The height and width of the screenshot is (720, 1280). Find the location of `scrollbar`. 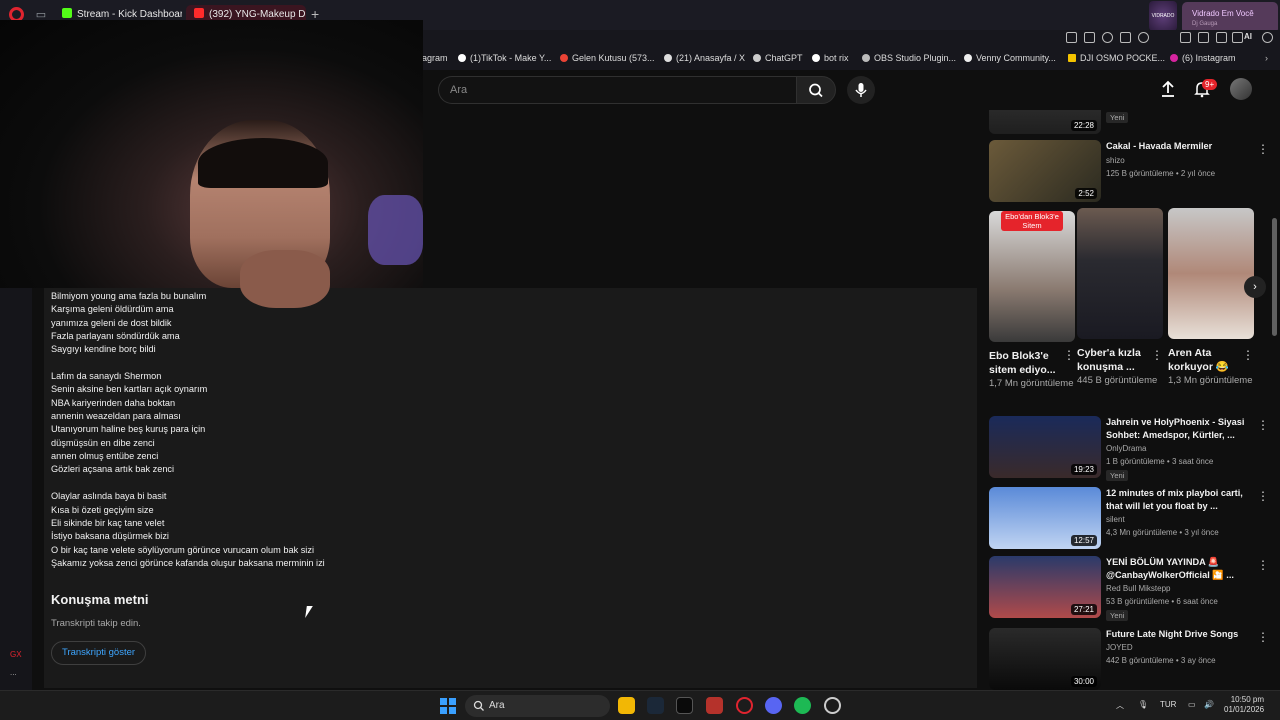

scrollbar is located at coordinates (1274, 277).